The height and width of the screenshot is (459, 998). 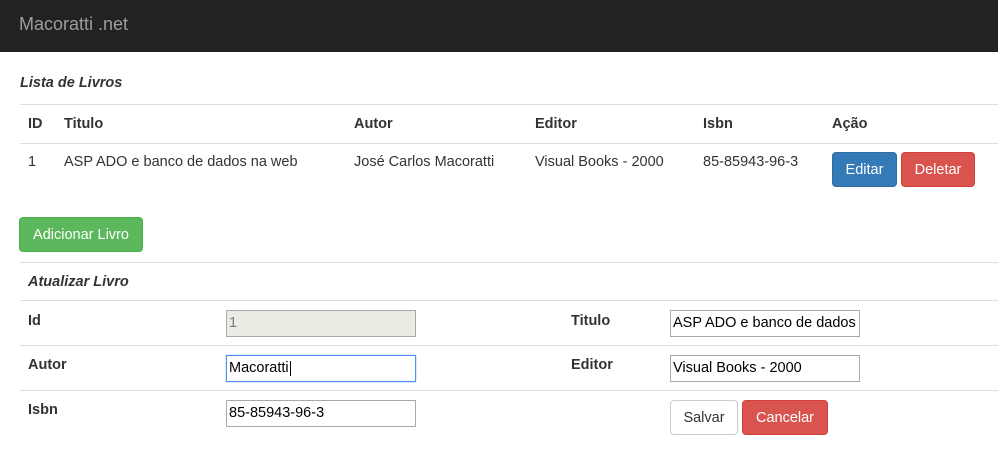 What do you see at coordinates (71, 83) in the screenshot?
I see `list-title: Lista de Livros` at bounding box center [71, 83].